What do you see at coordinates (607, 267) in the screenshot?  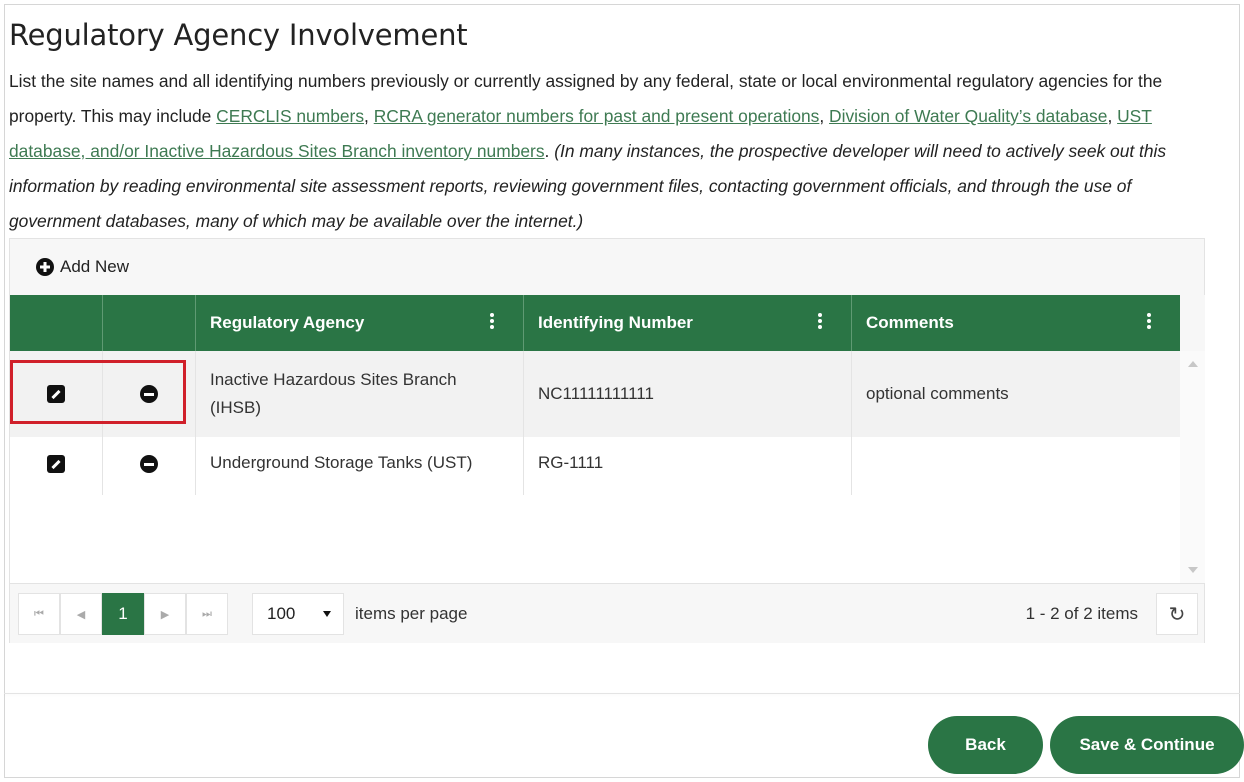 I see `grid-toolbar: Add New` at bounding box center [607, 267].